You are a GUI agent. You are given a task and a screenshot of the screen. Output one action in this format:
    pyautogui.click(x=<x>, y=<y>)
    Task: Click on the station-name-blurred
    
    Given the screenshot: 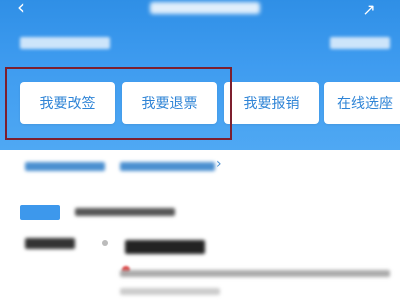 What is the action you would take?
    pyautogui.click(x=165, y=247)
    